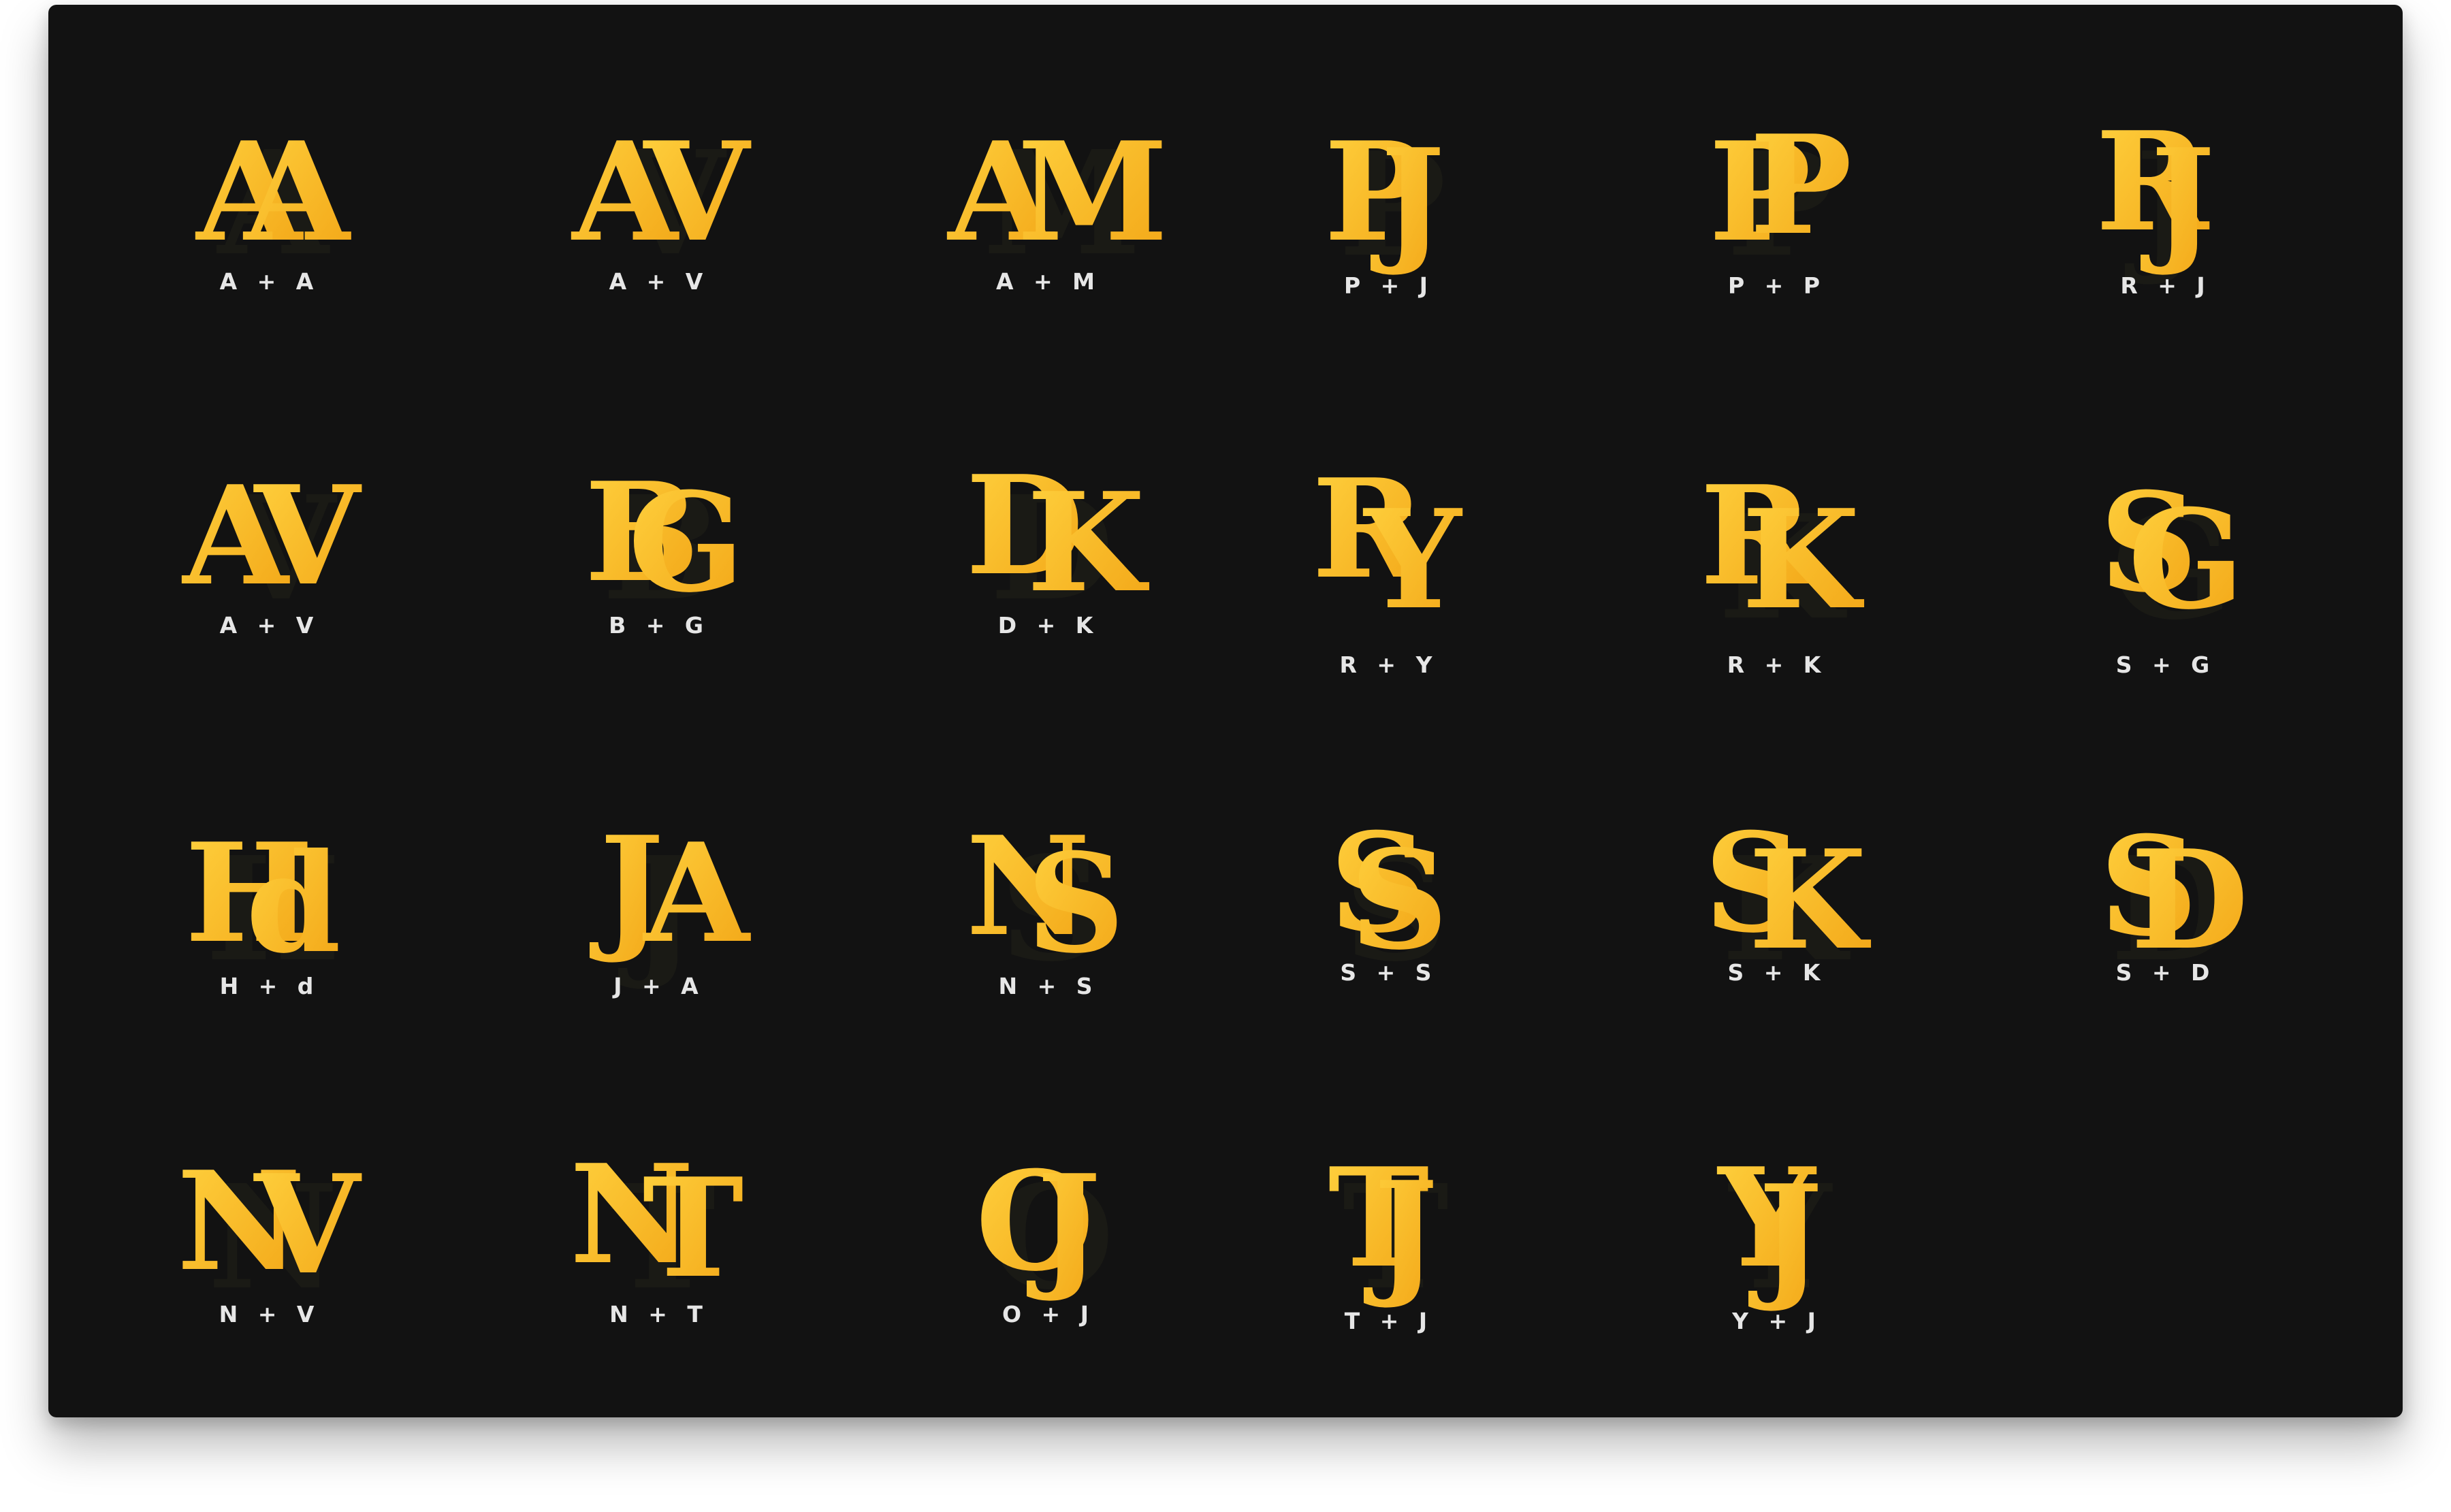 The height and width of the screenshot is (1512, 2451). I want to click on monogram-label: D + K, so click(1048, 625).